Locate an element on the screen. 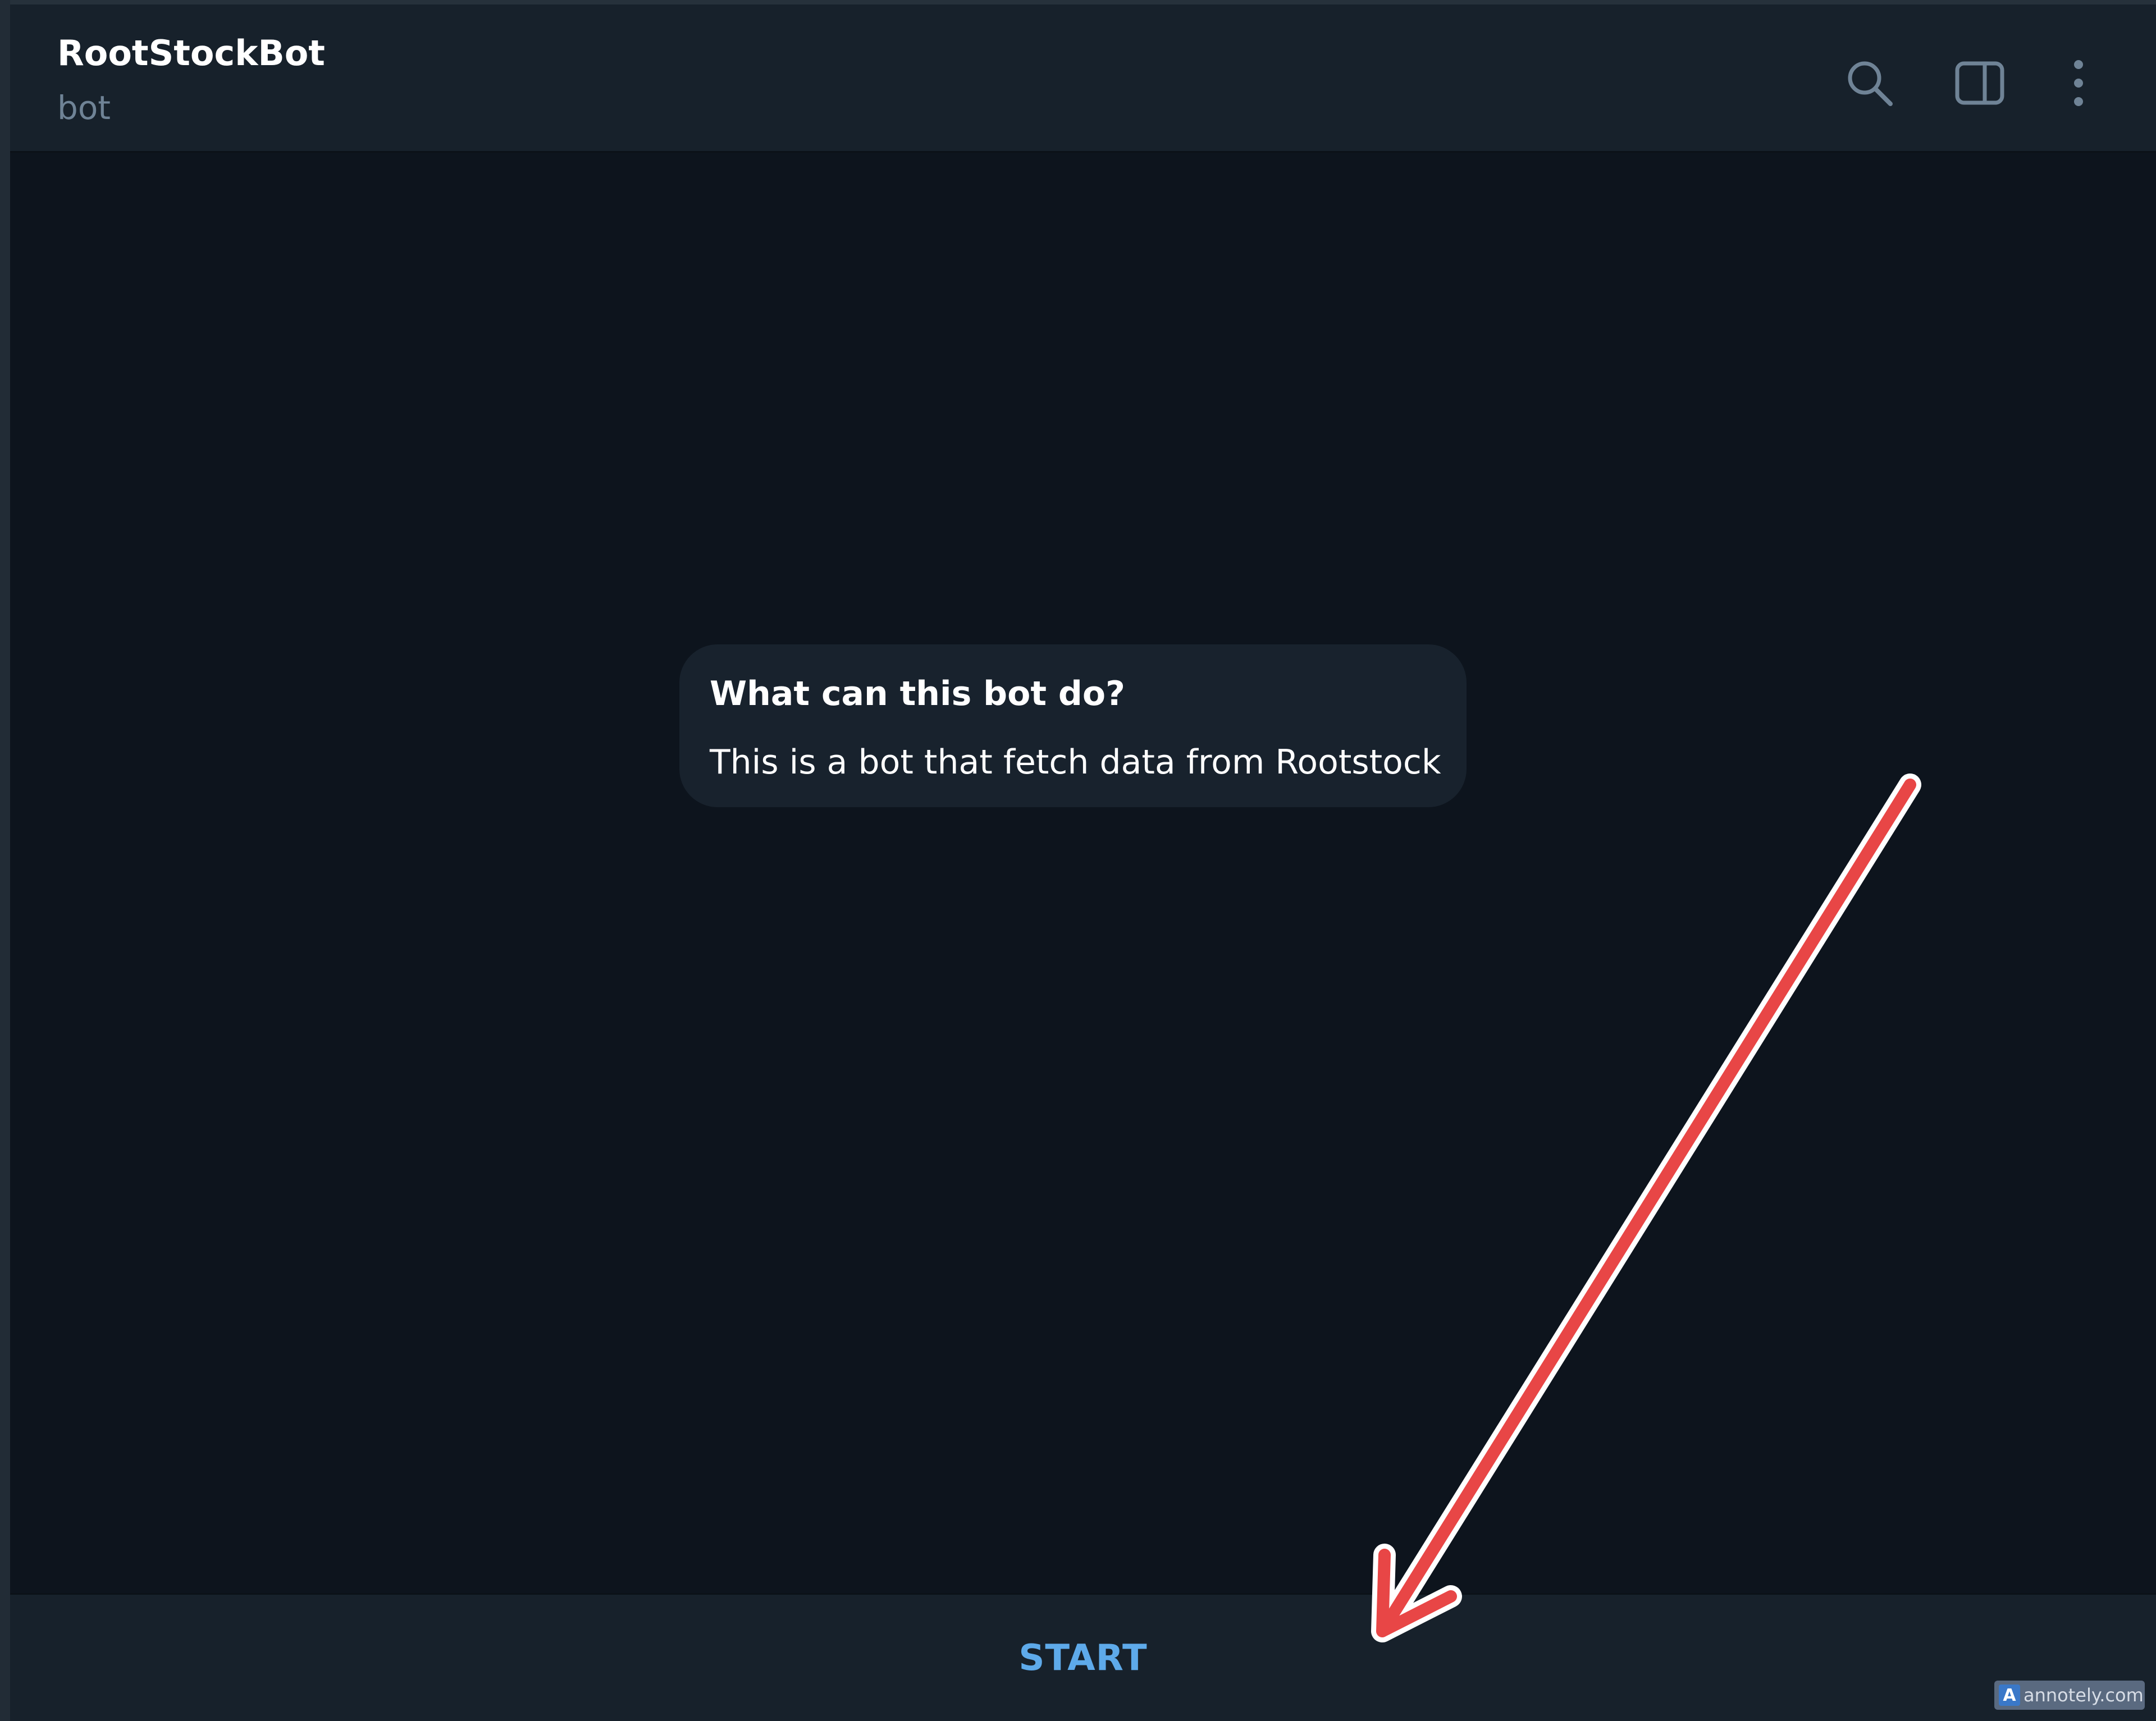  search-icon is located at coordinates (1870, 83).